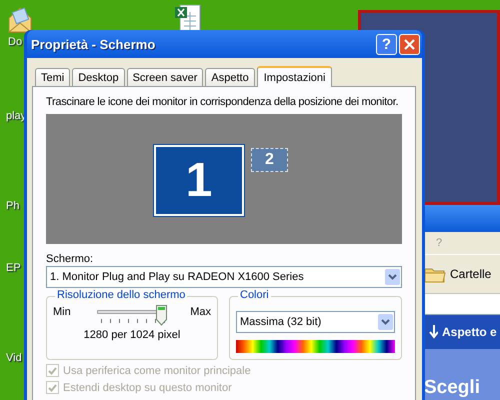  What do you see at coordinates (157, 370) in the screenshot?
I see `checkbox-label: Usa periferica come monitor principale` at bounding box center [157, 370].